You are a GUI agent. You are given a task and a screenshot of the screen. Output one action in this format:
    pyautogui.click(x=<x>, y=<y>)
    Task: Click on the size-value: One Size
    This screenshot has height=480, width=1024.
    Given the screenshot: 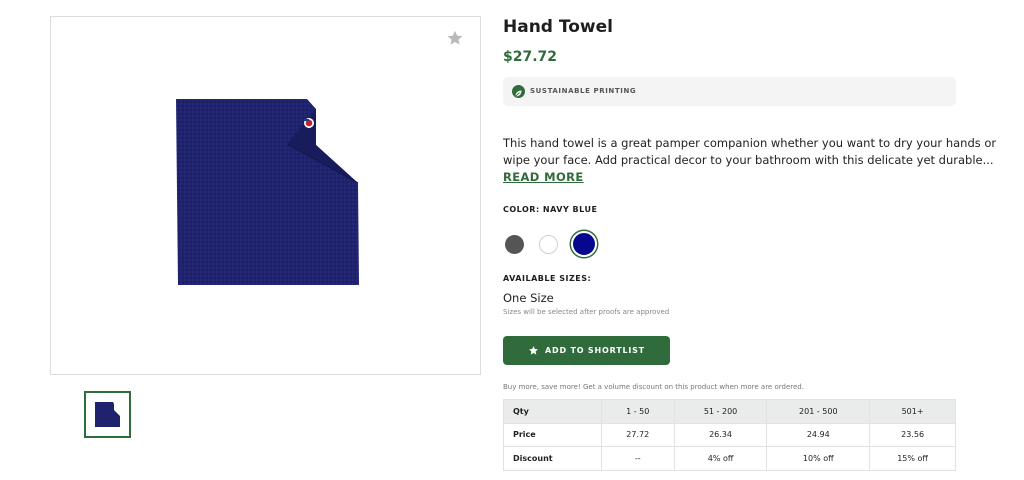 What is the action you would take?
    pyautogui.click(x=528, y=298)
    